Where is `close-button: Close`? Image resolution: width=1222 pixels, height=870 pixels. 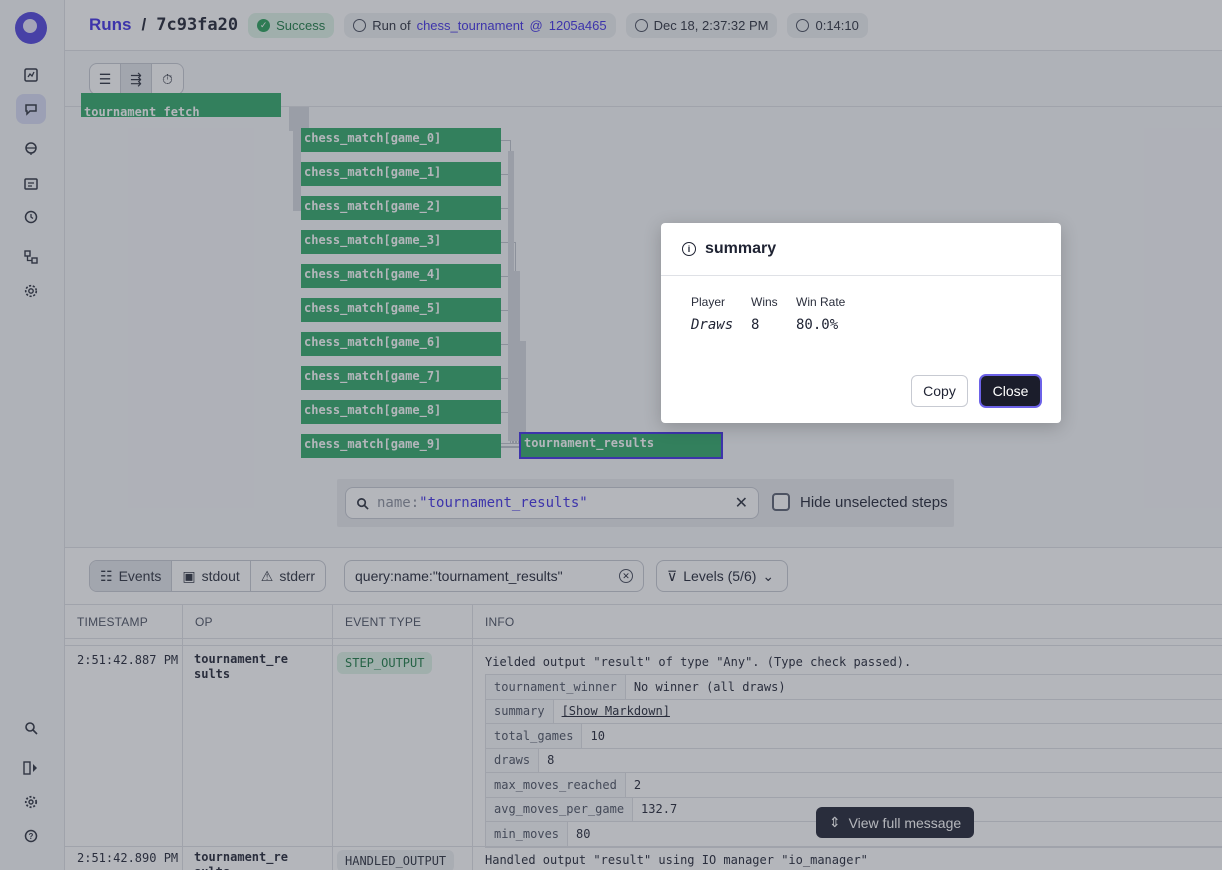
close-button: Close is located at coordinates (1010, 391).